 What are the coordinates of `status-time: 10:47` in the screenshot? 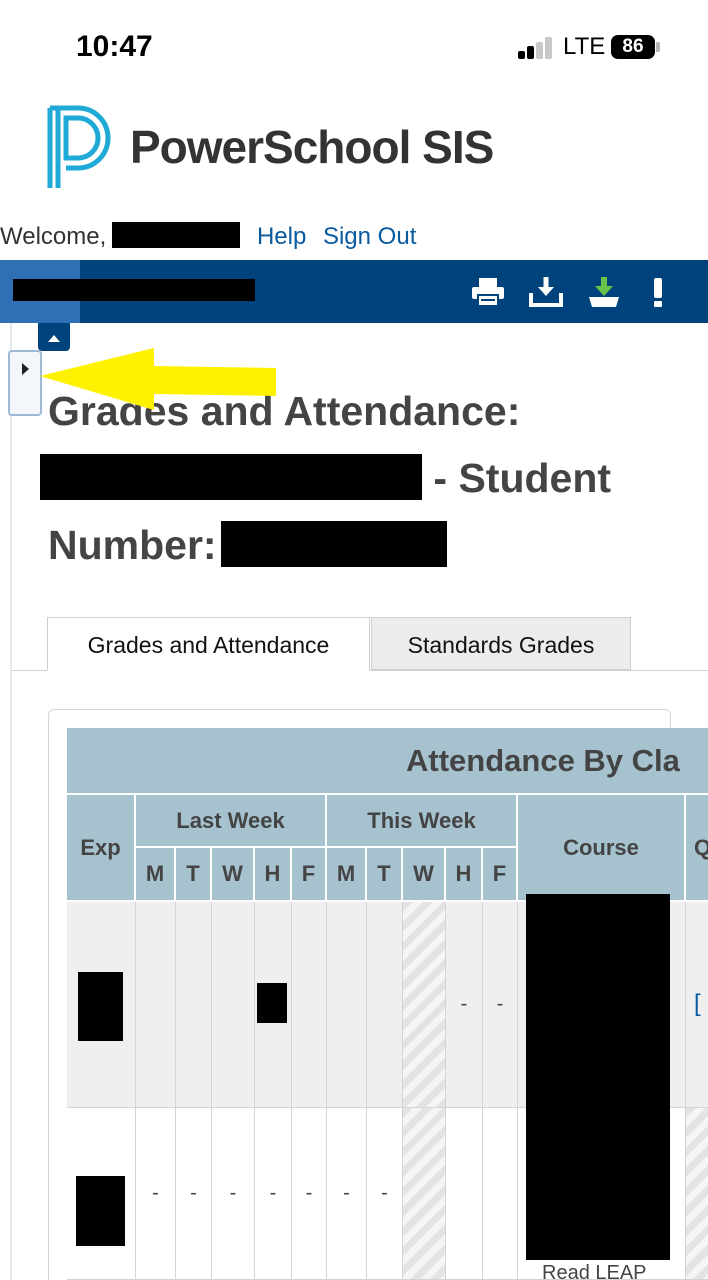 It's located at (114, 46).